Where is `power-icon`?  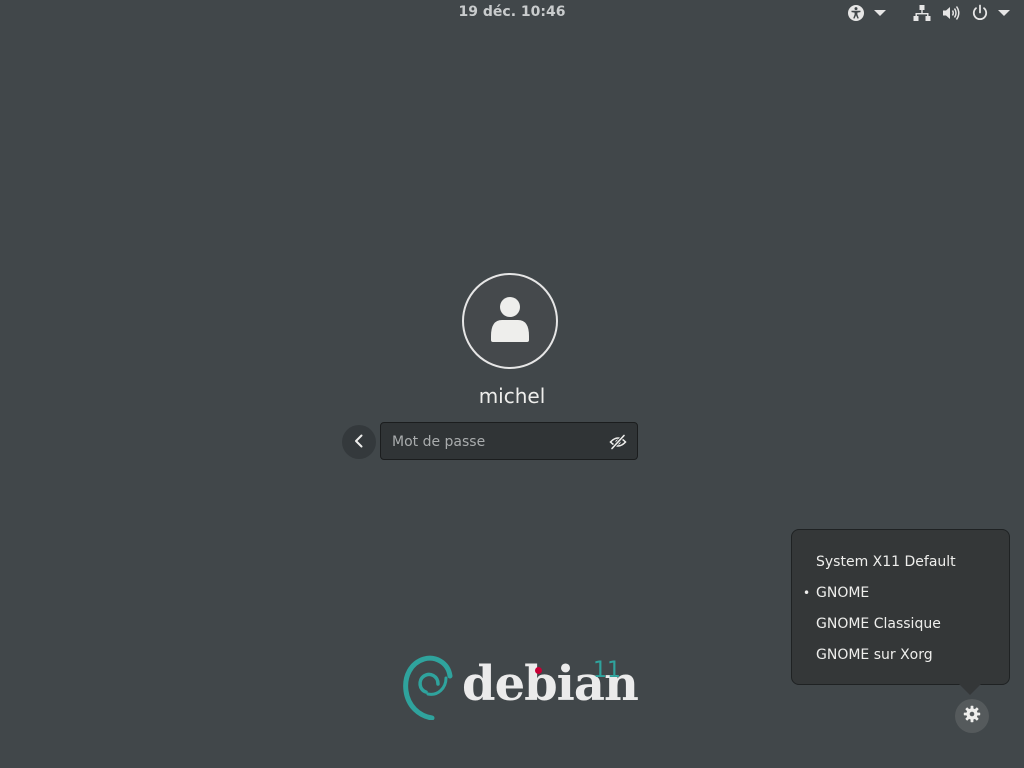
power-icon is located at coordinates (980, 13).